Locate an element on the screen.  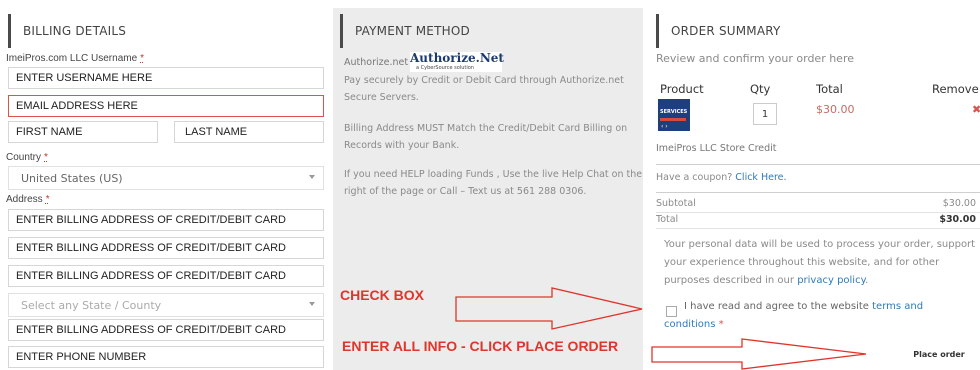
thumbnail-arrows-icon: ‹ › is located at coordinates (664, 126).